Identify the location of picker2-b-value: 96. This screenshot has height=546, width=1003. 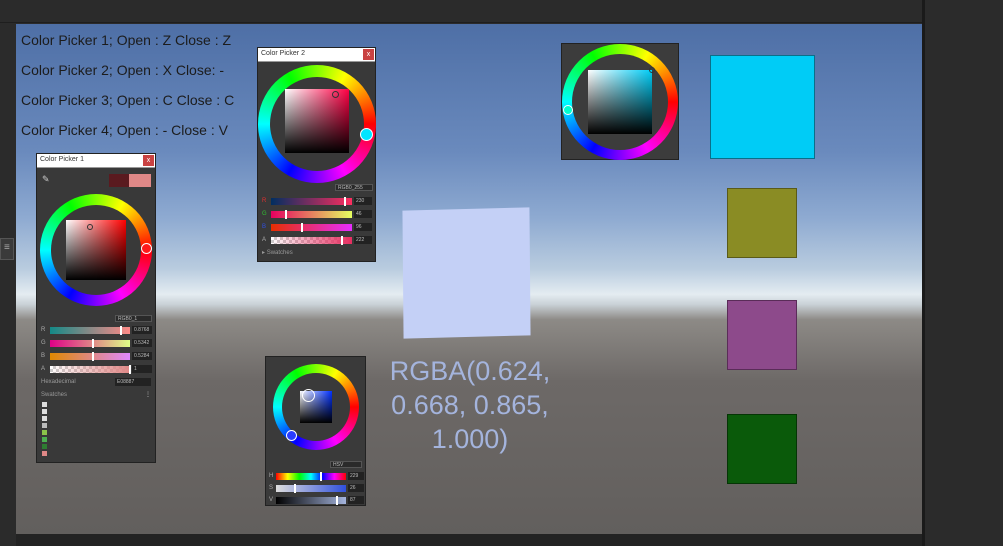
(363, 227).